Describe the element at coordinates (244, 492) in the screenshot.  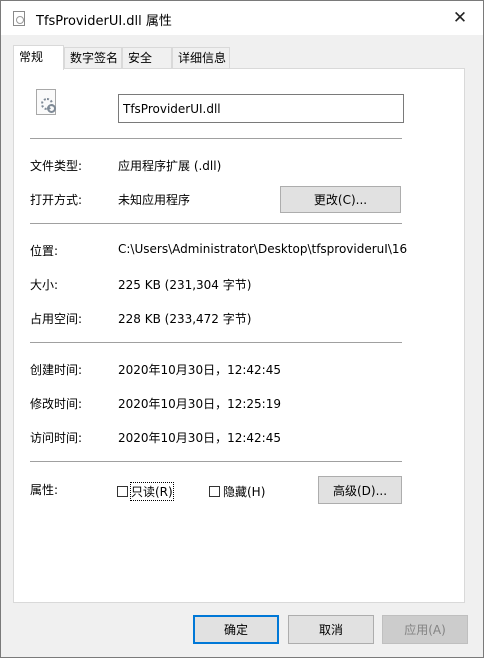
I see `hidden-checkbox-label: 隐藏(H)` at that location.